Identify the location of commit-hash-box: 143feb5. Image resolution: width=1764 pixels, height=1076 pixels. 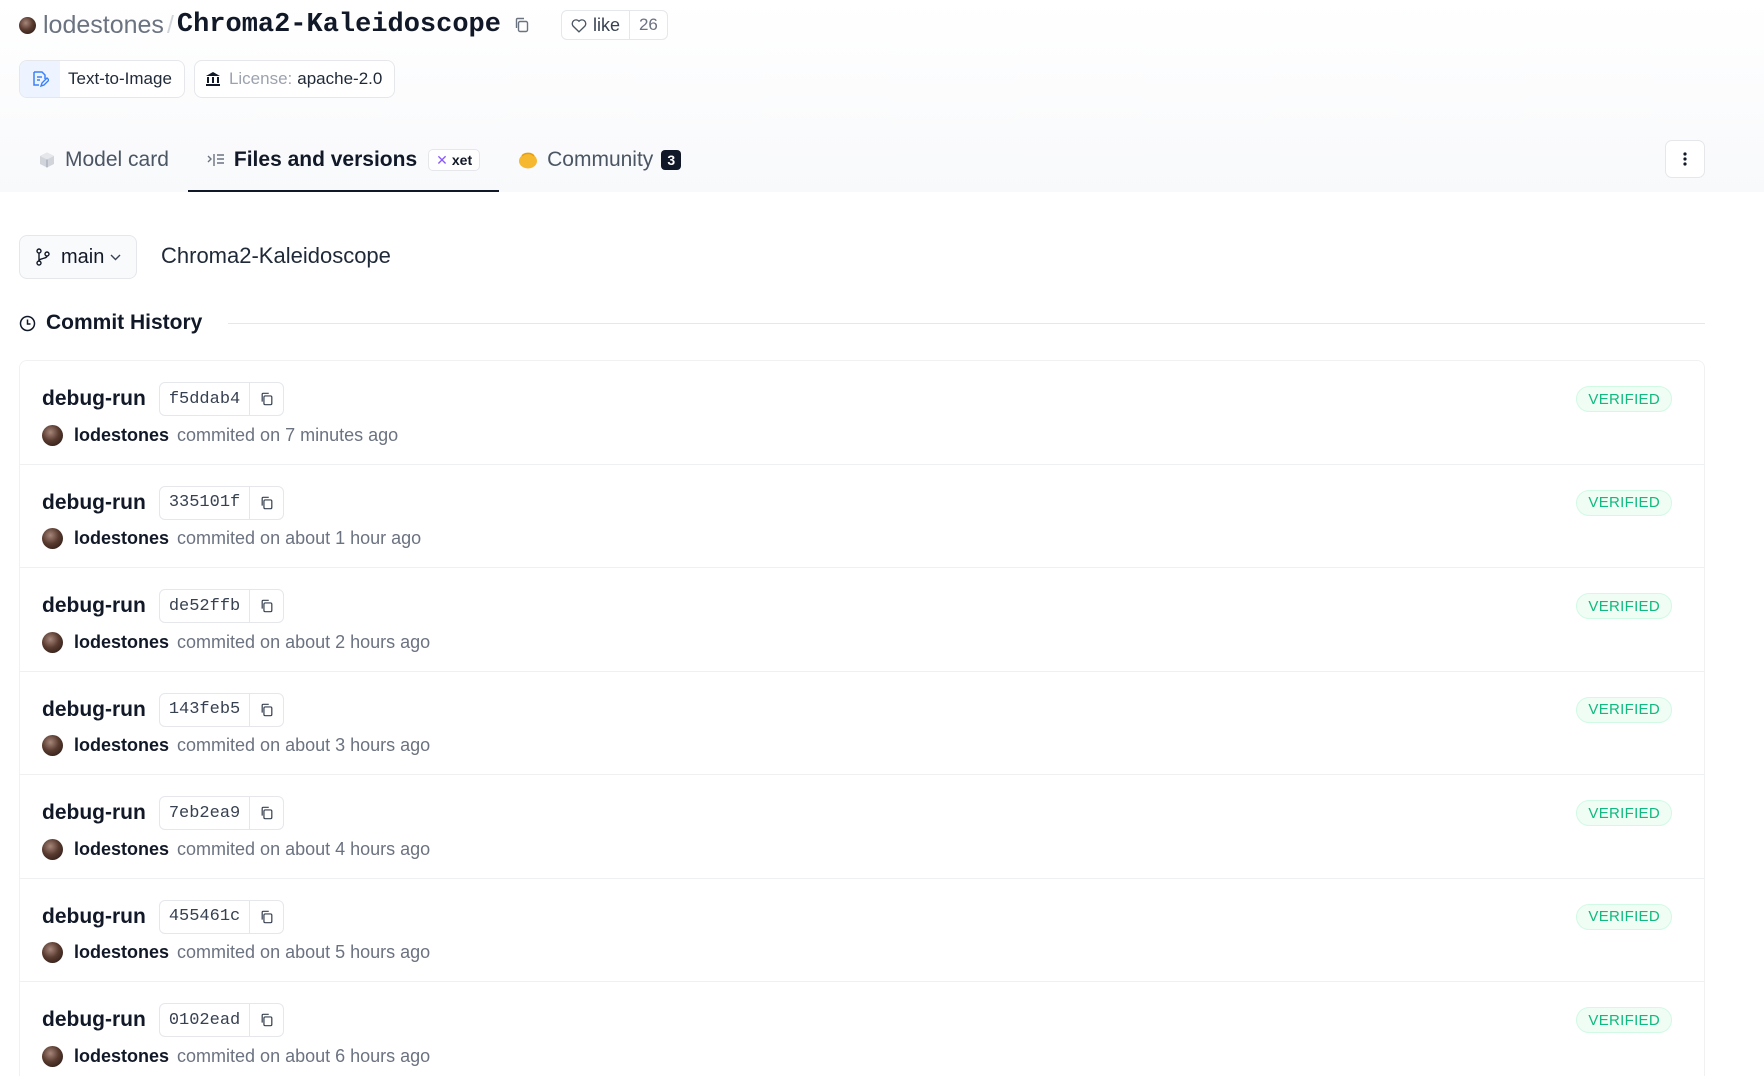
(221, 709).